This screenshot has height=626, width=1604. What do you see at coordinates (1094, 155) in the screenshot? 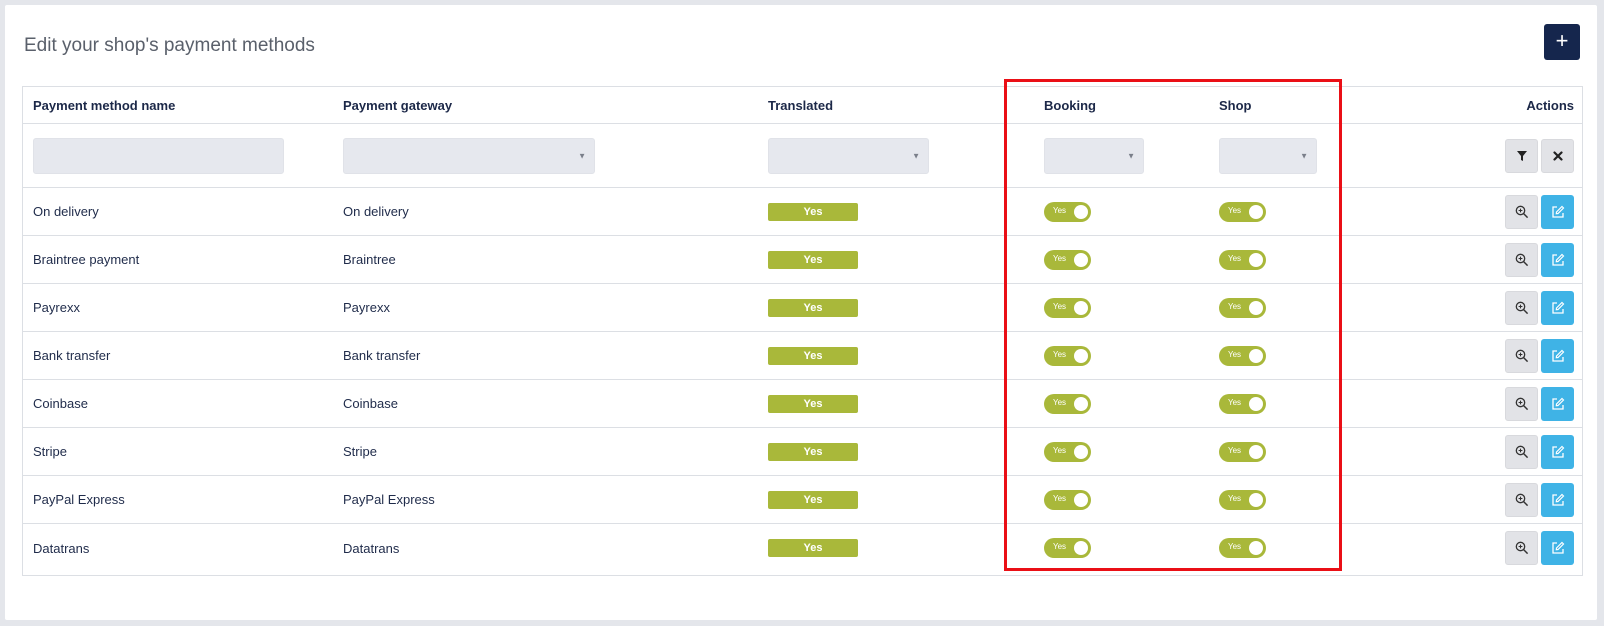
I see `booking-filter-select: ▼` at bounding box center [1094, 155].